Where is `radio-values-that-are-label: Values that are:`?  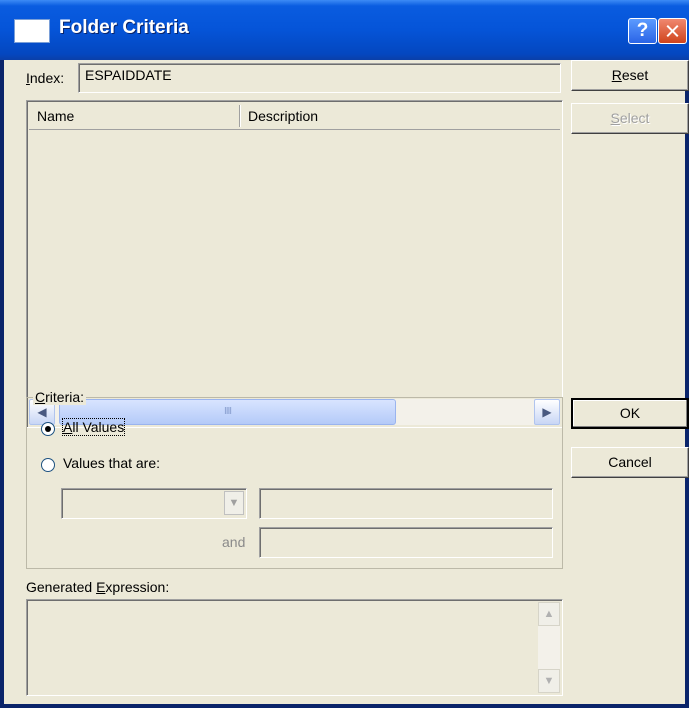 radio-values-that-are-label: Values that are: is located at coordinates (111, 463).